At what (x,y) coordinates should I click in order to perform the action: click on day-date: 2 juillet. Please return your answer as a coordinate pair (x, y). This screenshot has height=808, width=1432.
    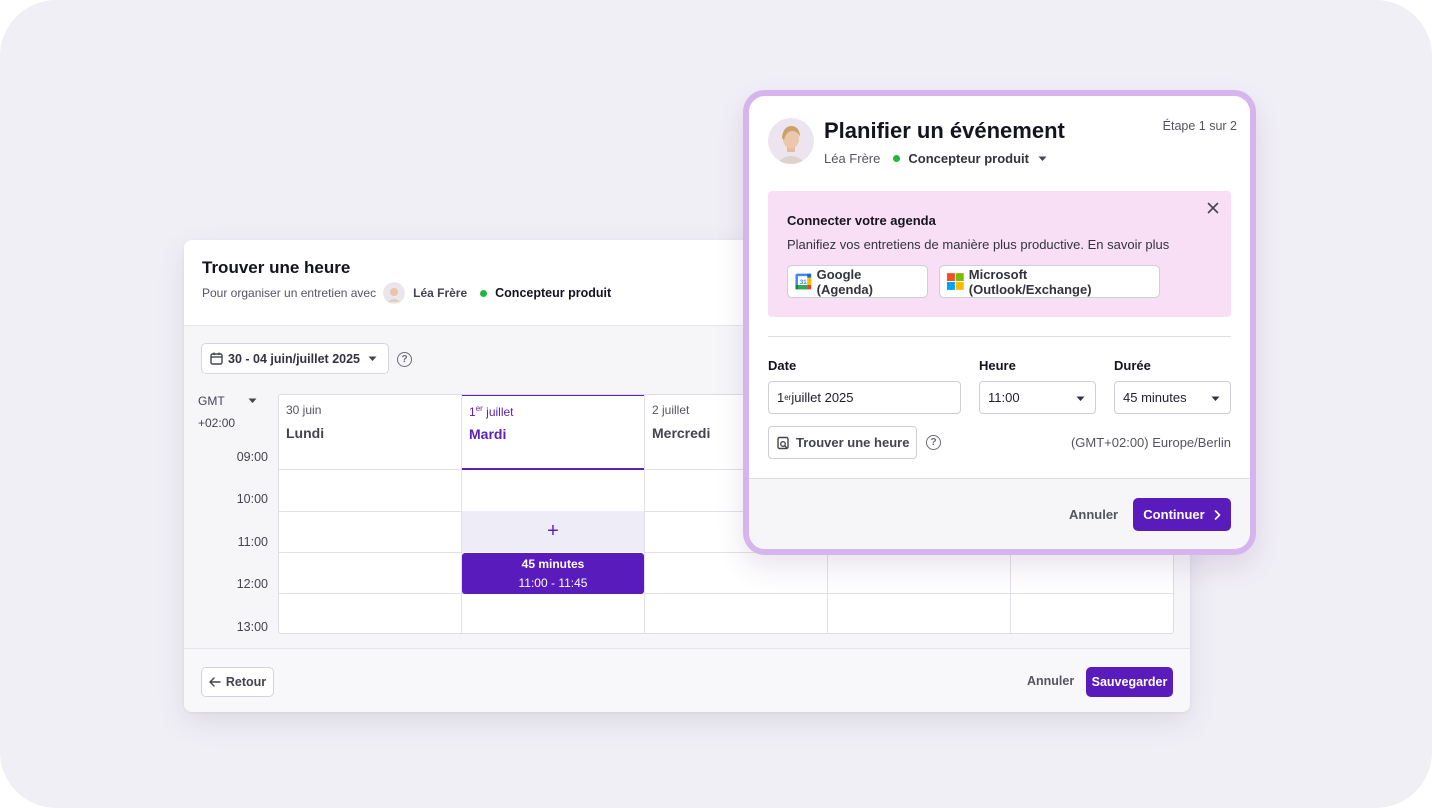
    Looking at the image, I should click on (671, 410).